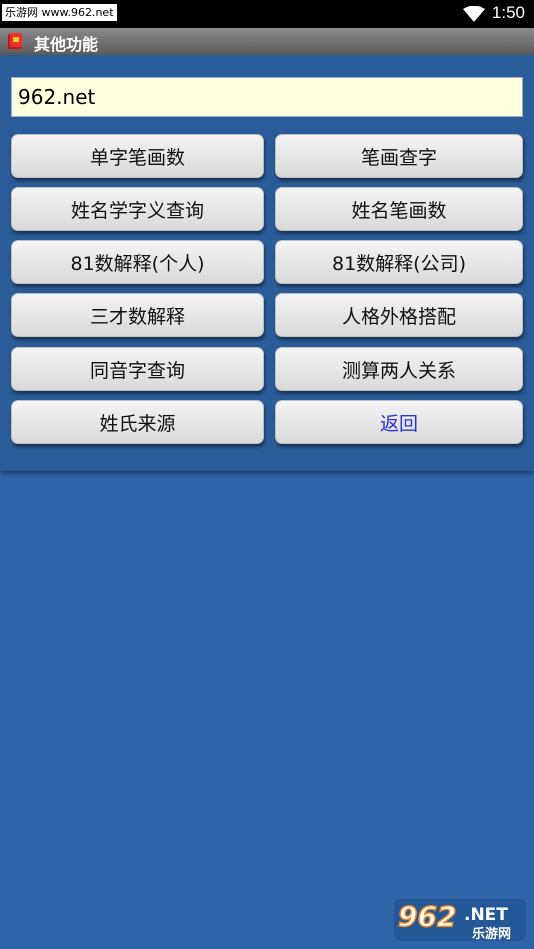 The image size is (534, 949). Describe the element at coordinates (474, 14) in the screenshot. I see `wifi-icon` at that location.